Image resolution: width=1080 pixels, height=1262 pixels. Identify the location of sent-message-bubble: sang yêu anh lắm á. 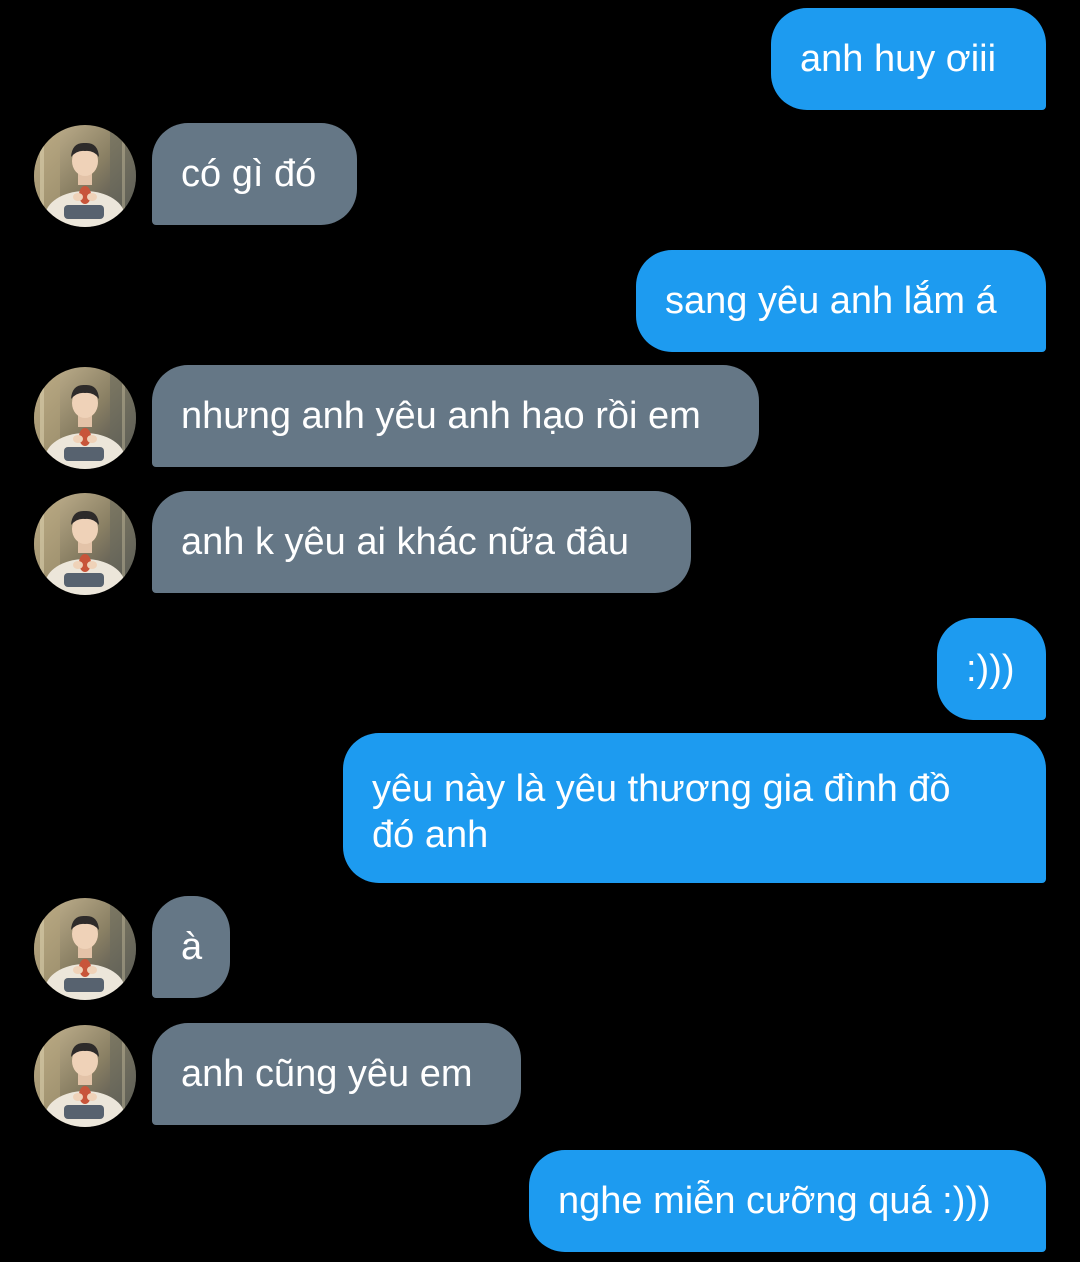
(841, 301).